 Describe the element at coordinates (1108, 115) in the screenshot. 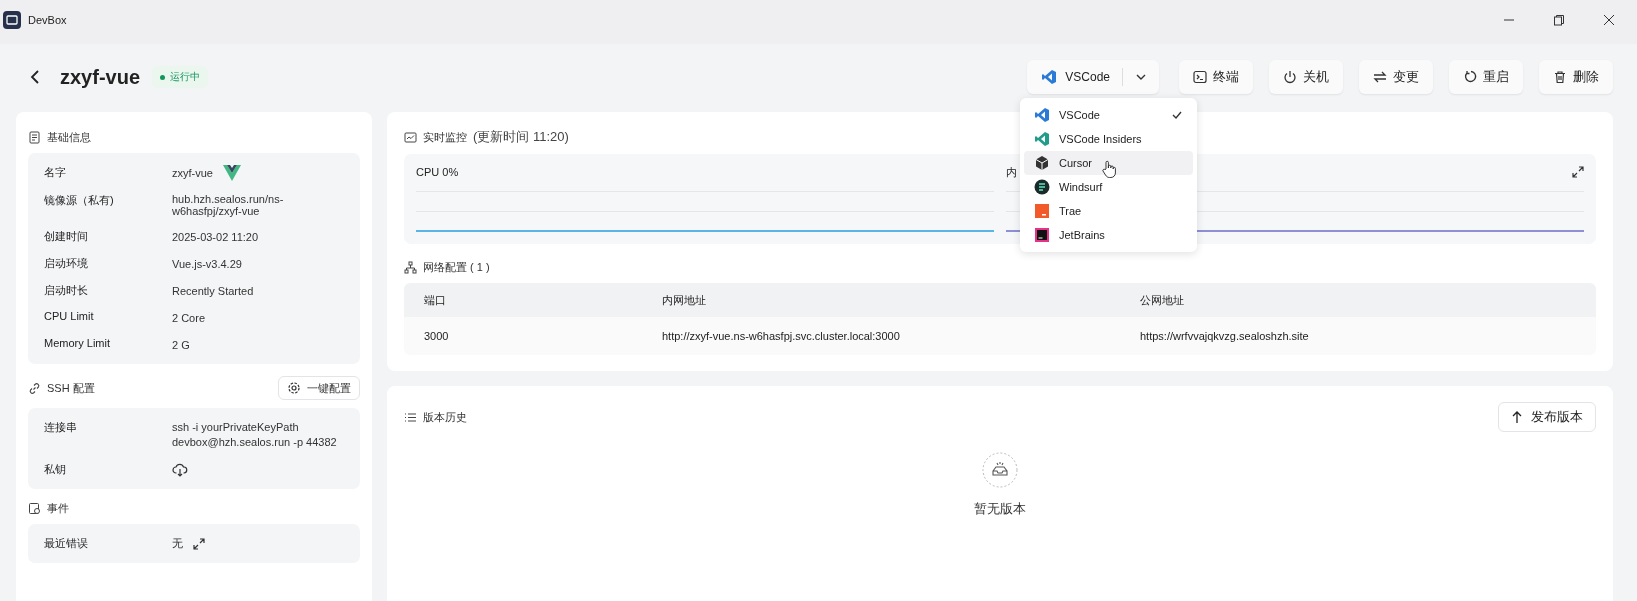

I see `ide-menu-item: VSCode` at that location.